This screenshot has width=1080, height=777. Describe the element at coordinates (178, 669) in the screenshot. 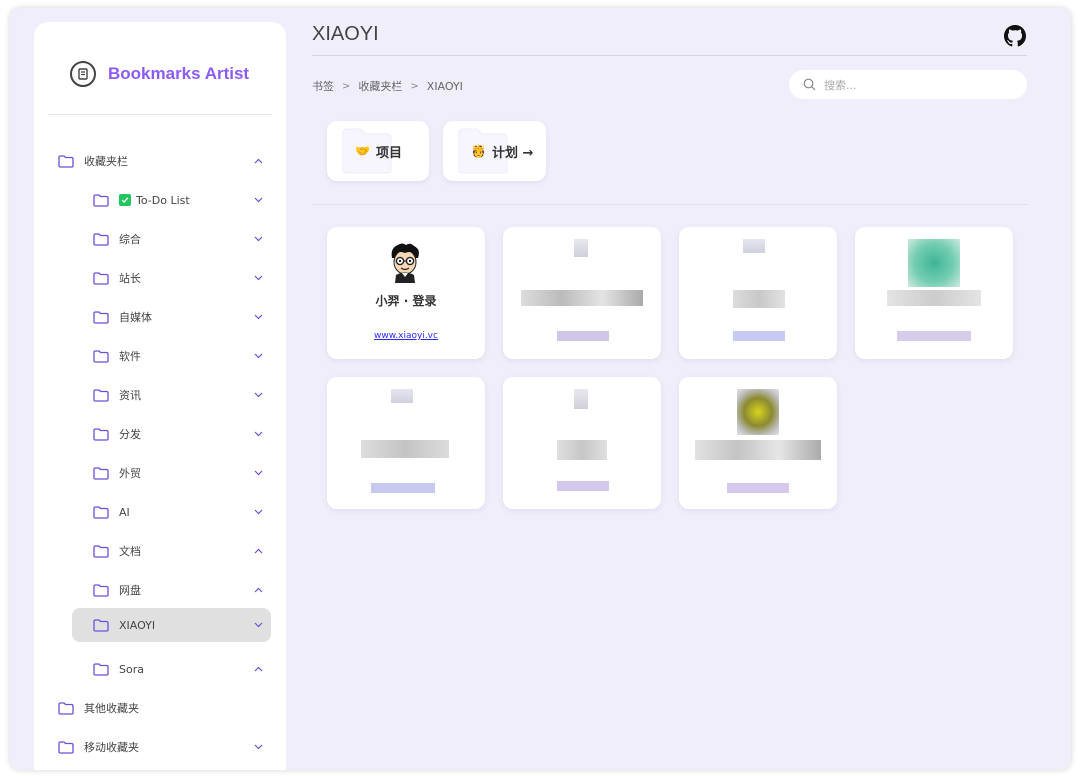

I see `sidebar-item-sora: Sora` at that location.